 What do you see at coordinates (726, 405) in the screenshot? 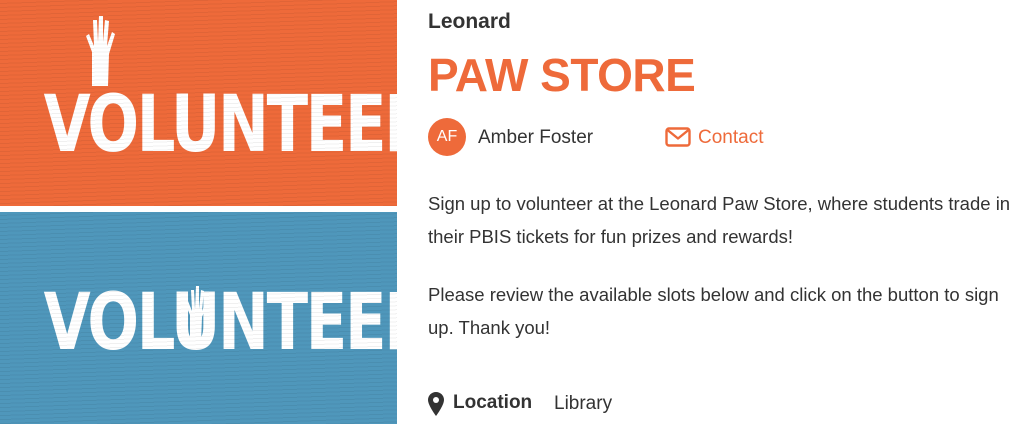
I see `location-row: Location Library` at bounding box center [726, 405].